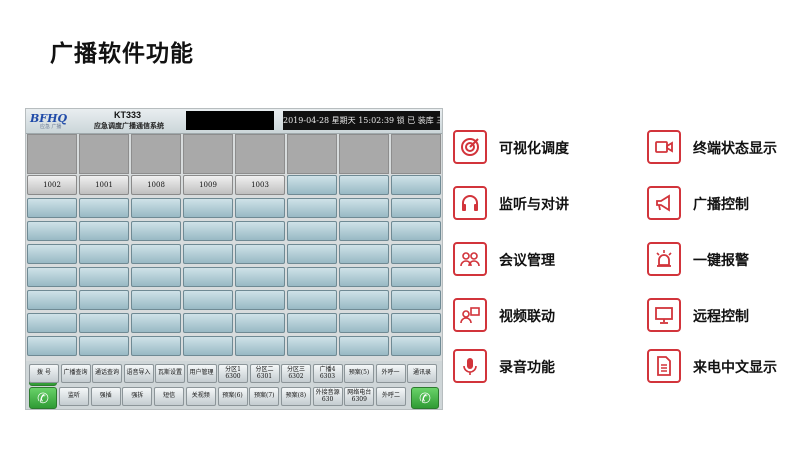 The width and height of the screenshot is (800, 450). Describe the element at coordinates (107, 373) in the screenshot. I see `control-button: 通话查询` at that location.